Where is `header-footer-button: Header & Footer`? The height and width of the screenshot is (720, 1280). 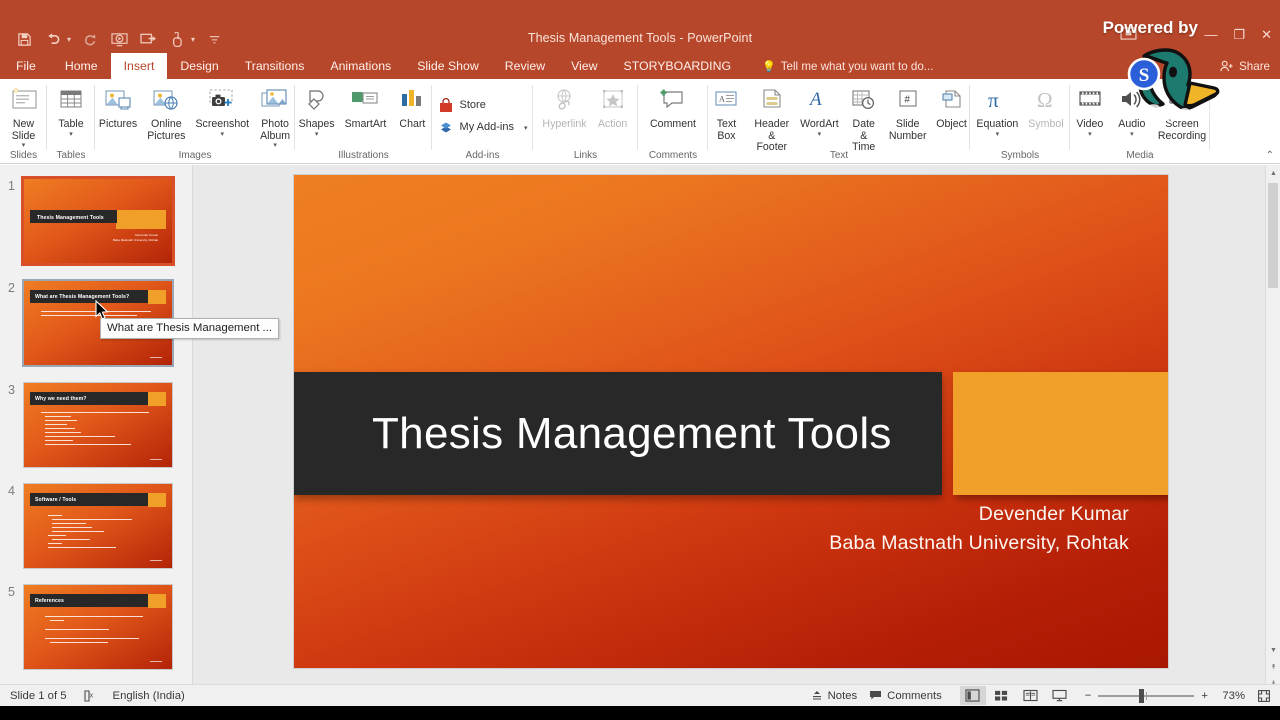
header-footer-button: Header & Footer is located at coordinates (771, 119).